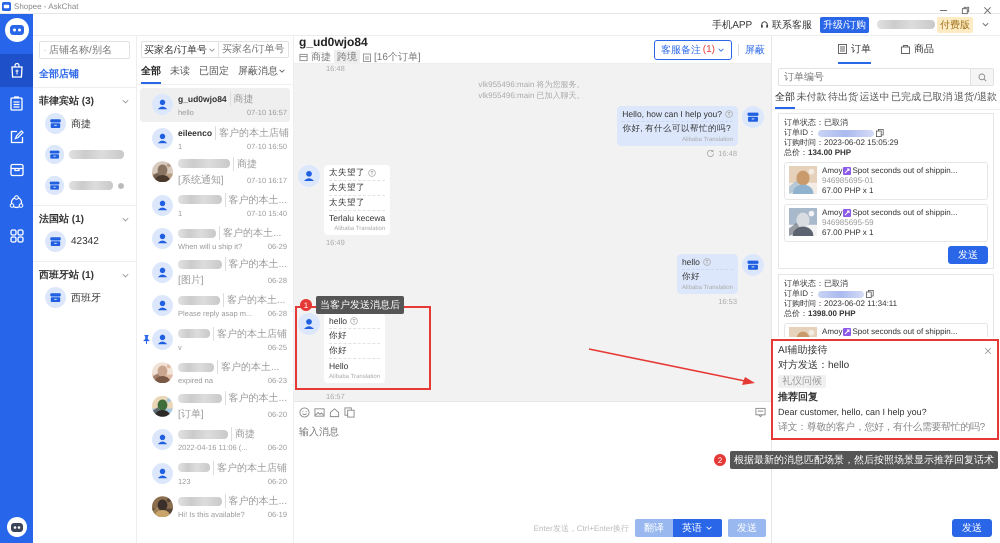 The image size is (1000, 543). Describe the element at coordinates (242, 99) in the screenshot. I see `shop-label: 商捷` at that location.